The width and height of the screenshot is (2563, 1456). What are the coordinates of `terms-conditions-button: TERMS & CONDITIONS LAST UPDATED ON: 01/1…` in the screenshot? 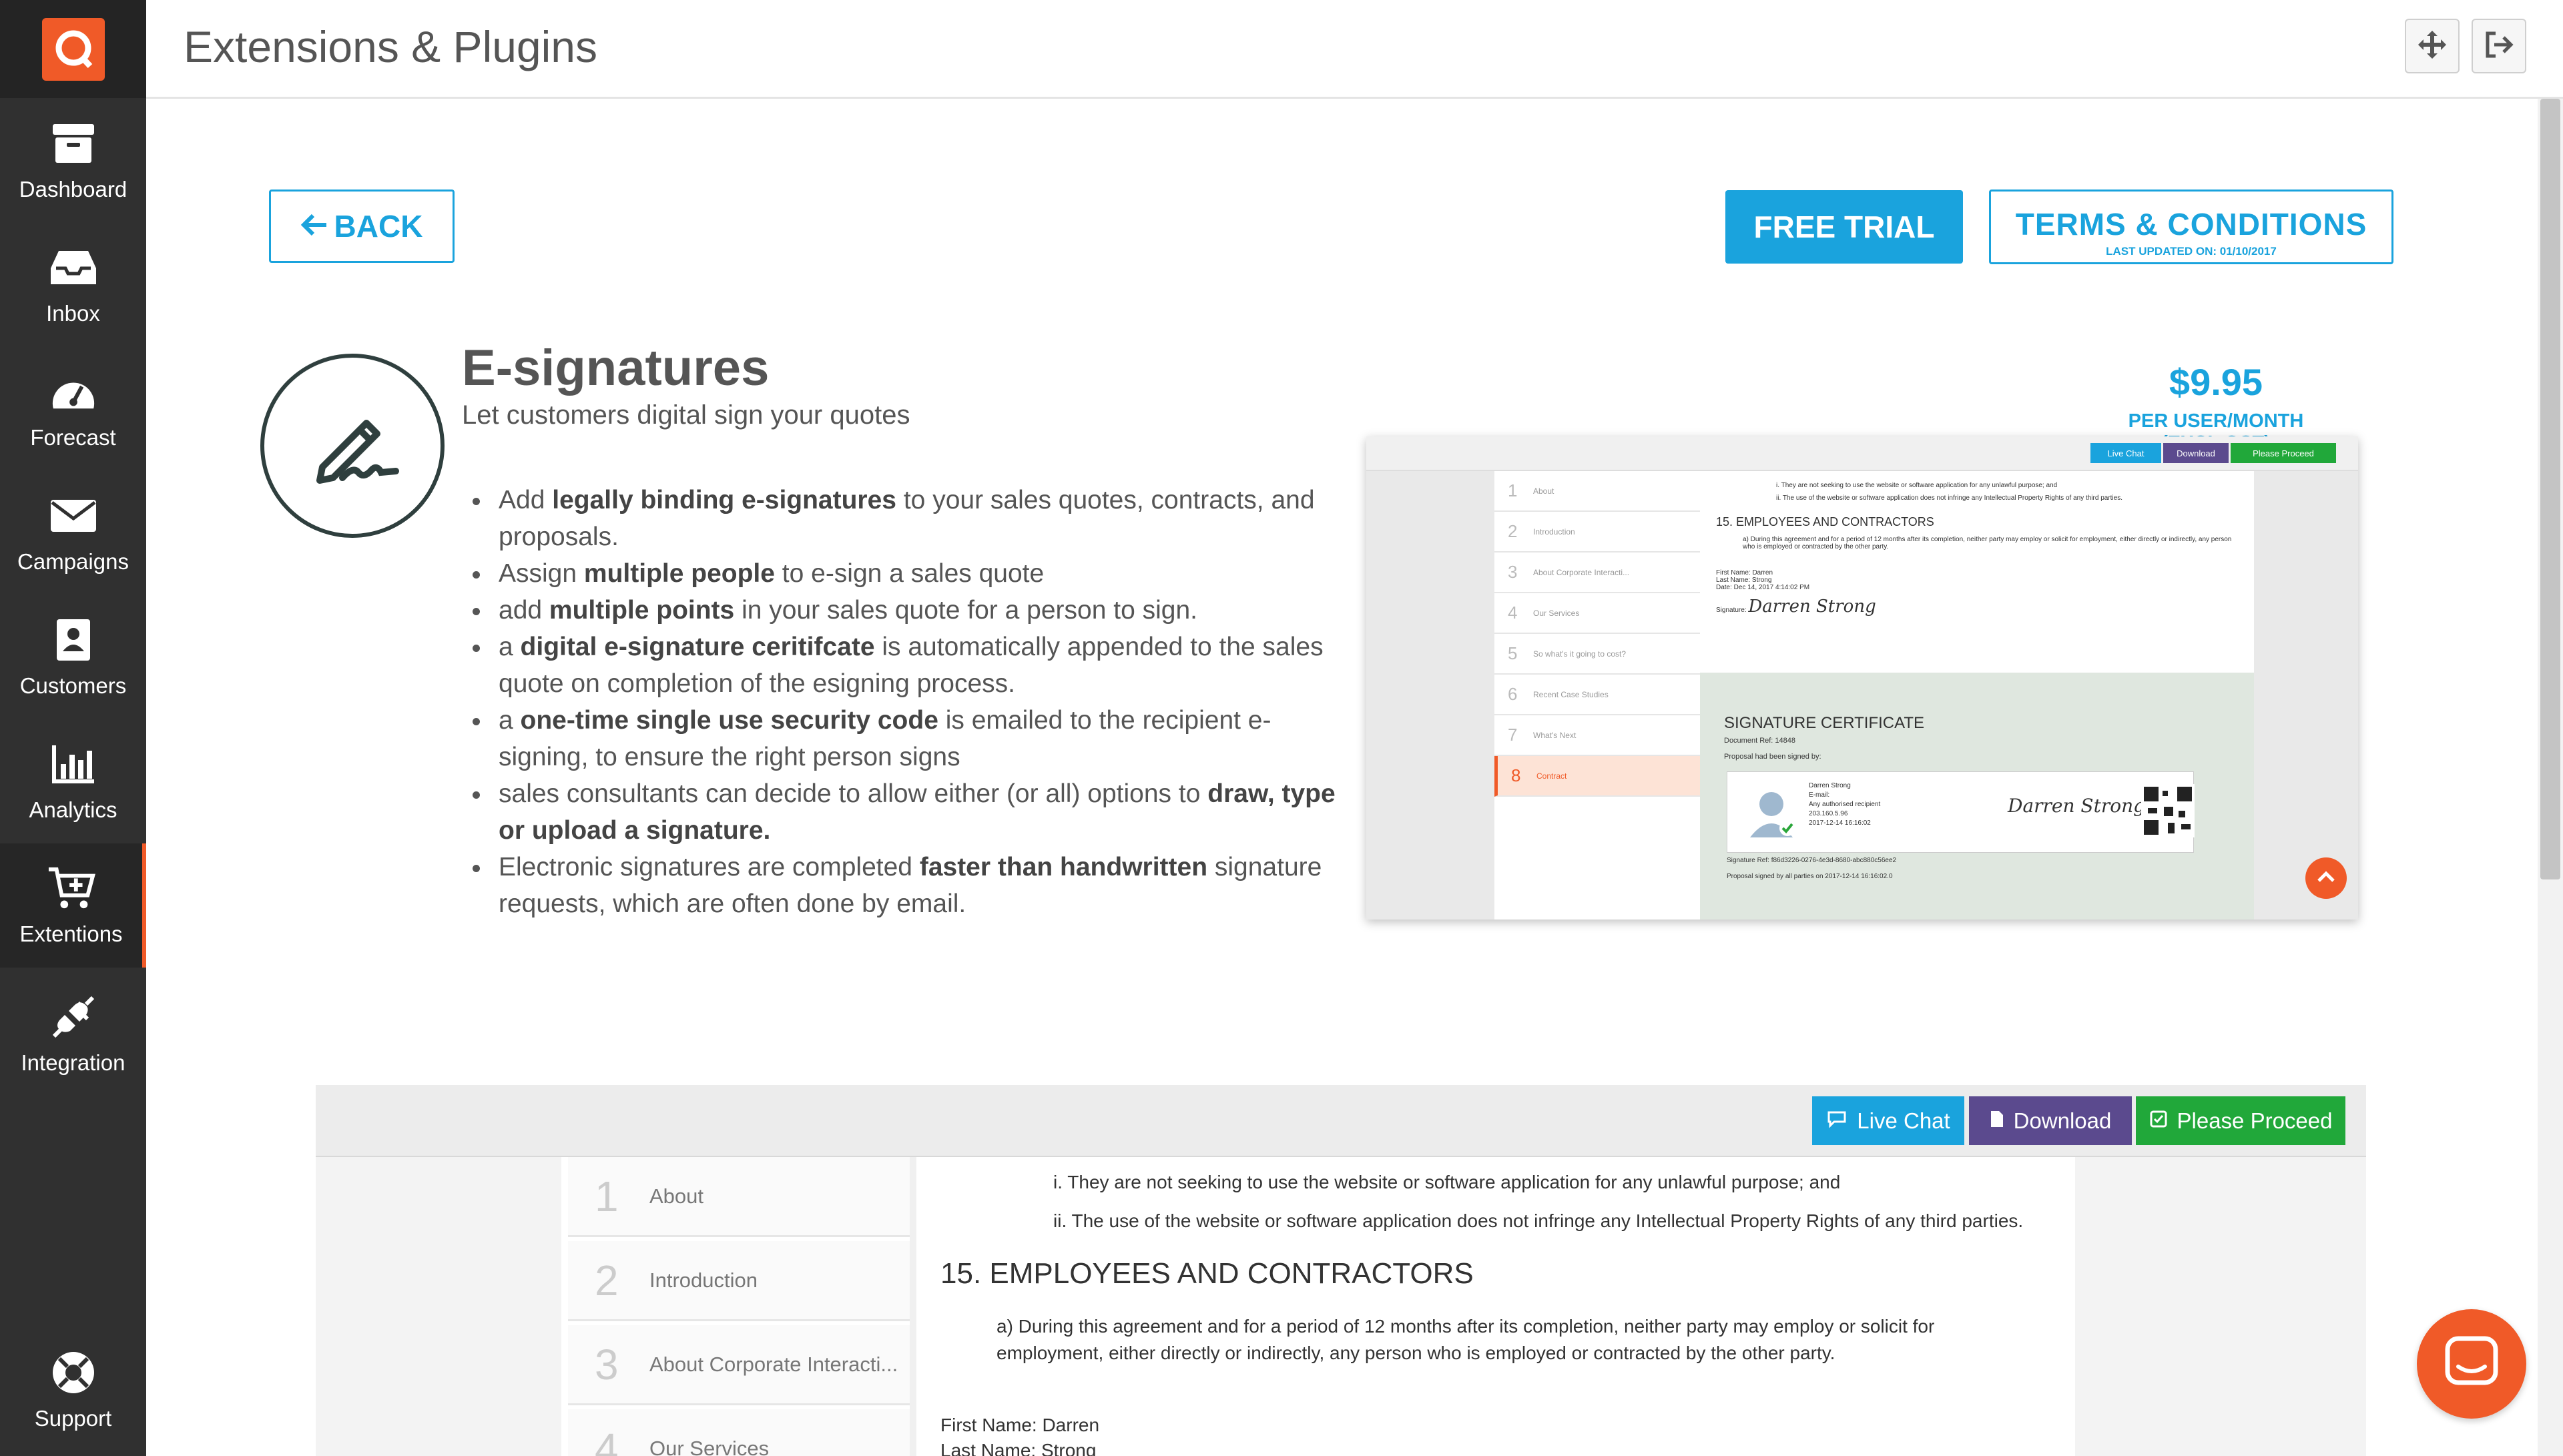 It's located at (2191, 227).